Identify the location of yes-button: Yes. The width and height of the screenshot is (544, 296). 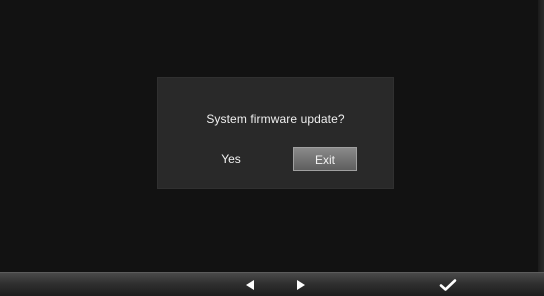
(231, 159).